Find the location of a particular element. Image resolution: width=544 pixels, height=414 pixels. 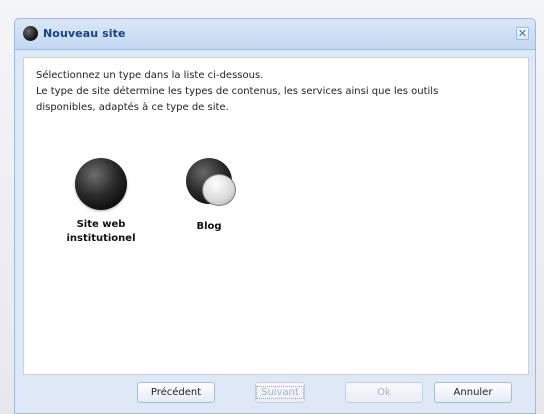

globe-icon is located at coordinates (101, 184).